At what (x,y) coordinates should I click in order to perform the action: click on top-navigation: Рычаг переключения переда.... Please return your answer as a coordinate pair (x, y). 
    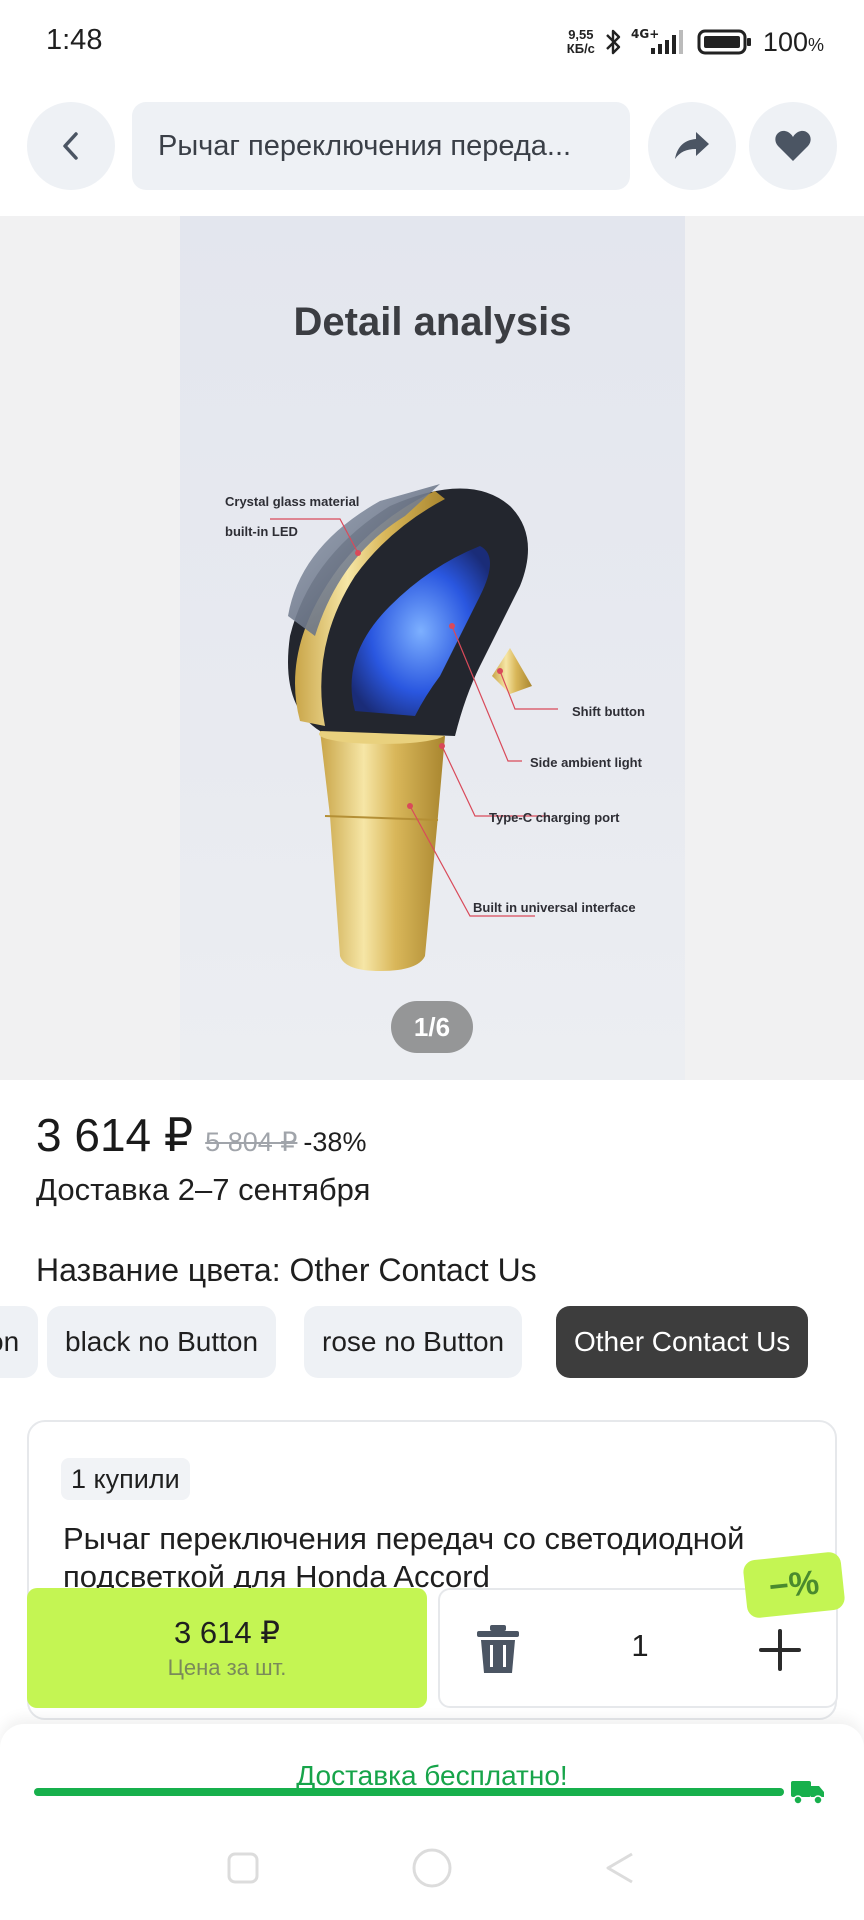
    Looking at the image, I should click on (432, 150).